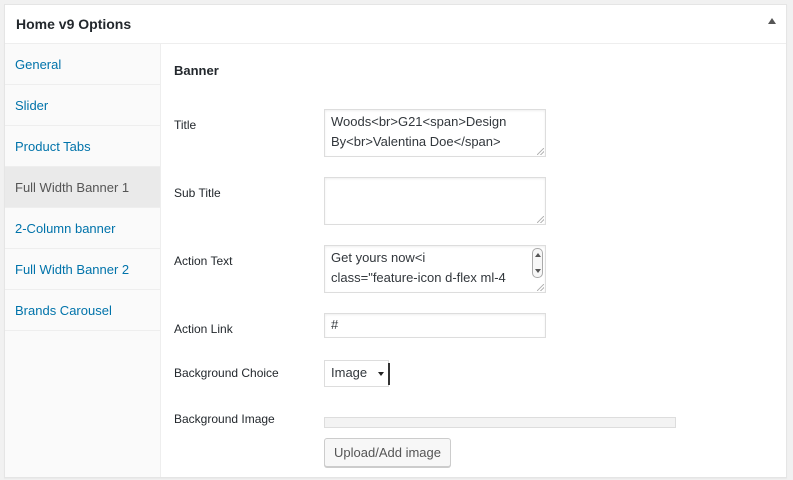 The image size is (793, 480). Describe the element at coordinates (82, 269) in the screenshot. I see `sidebar-item-full-width-banner-2: Full Width Banner 2` at that location.